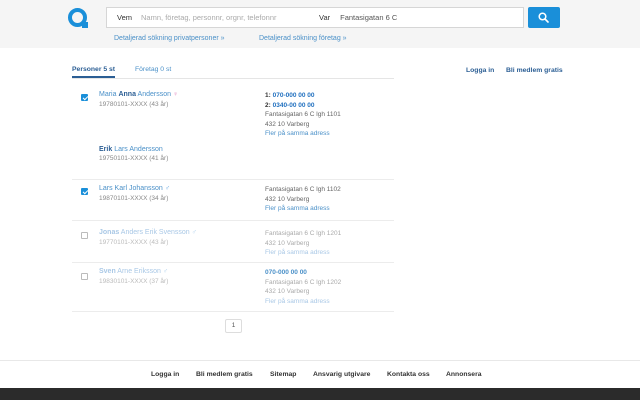 The width and height of the screenshot is (640, 400). Describe the element at coordinates (325, 17) in the screenshot. I see `where-label: Var` at that location.